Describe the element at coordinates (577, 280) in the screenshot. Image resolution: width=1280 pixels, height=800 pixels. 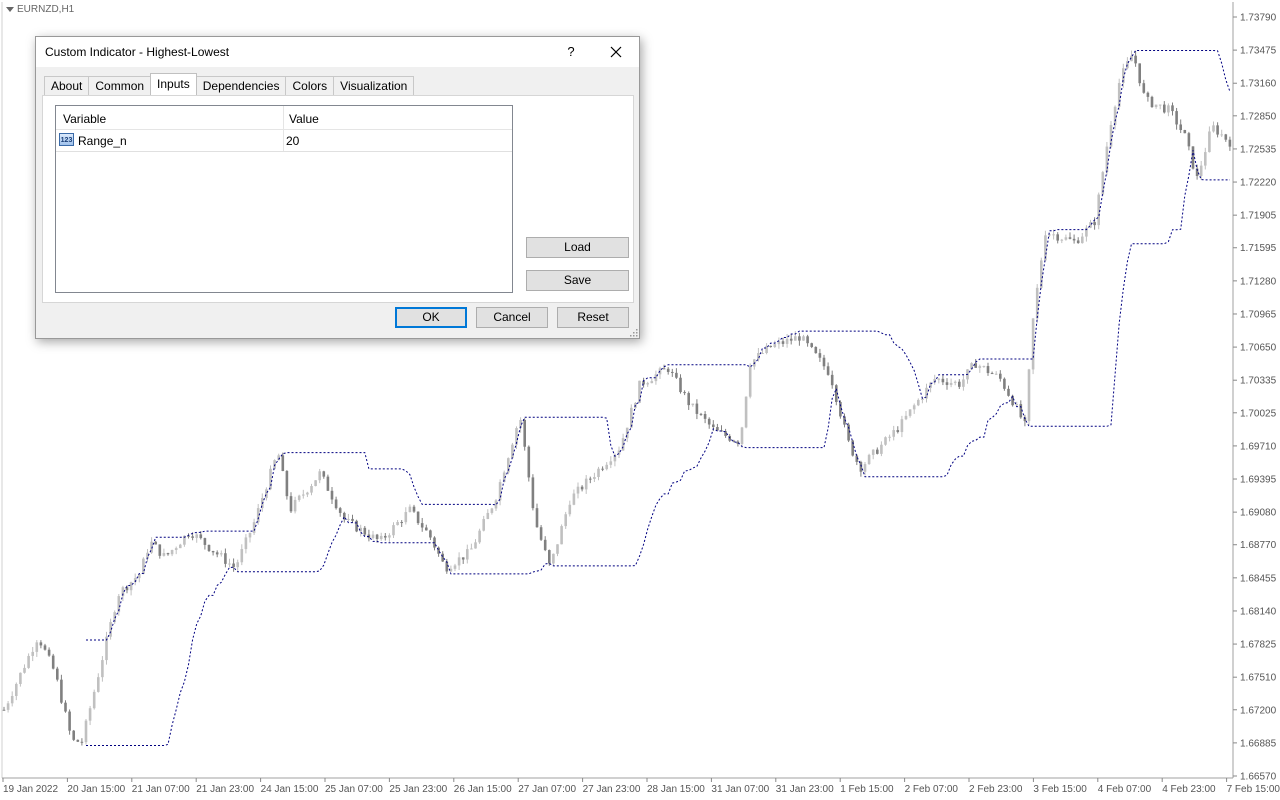
I see `save-button: Save` at that location.